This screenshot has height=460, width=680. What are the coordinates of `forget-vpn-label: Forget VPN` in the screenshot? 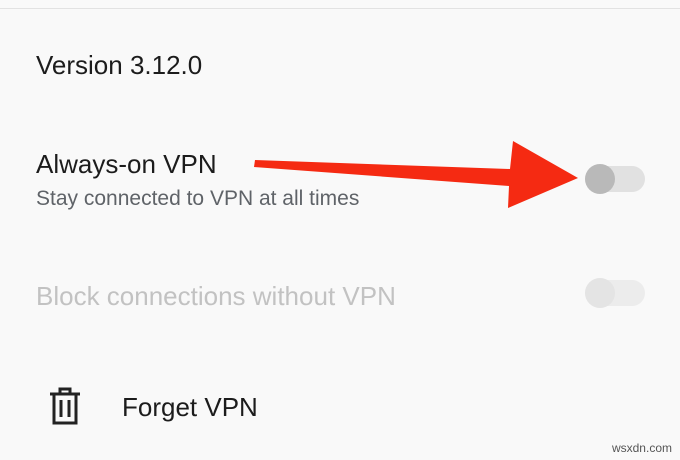 It's located at (190, 407).